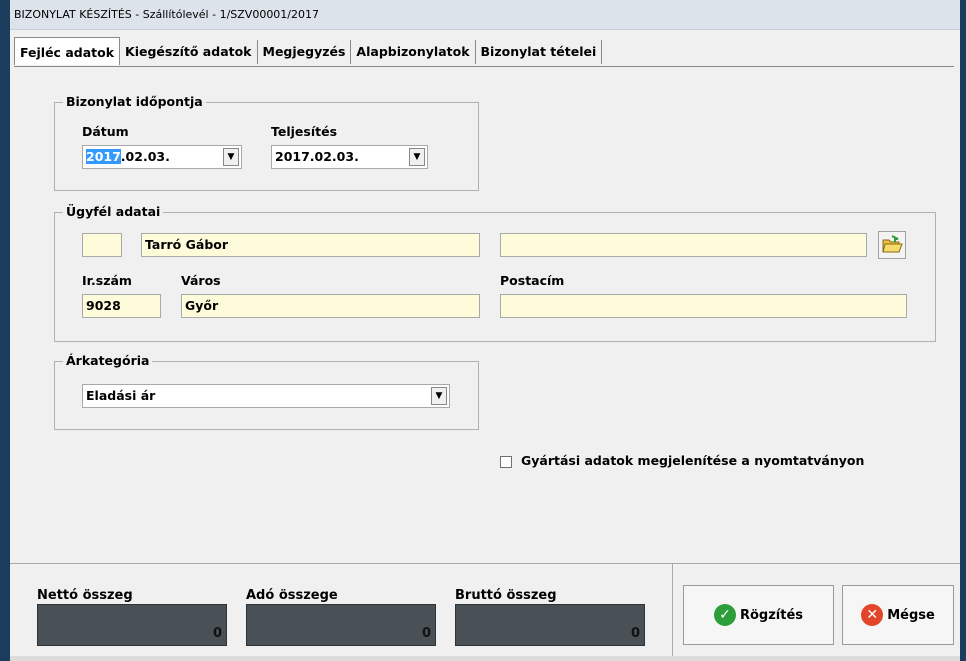 The image size is (966, 661). What do you see at coordinates (121, 306) in the screenshot?
I see `zip-field: 9028` at bounding box center [121, 306].